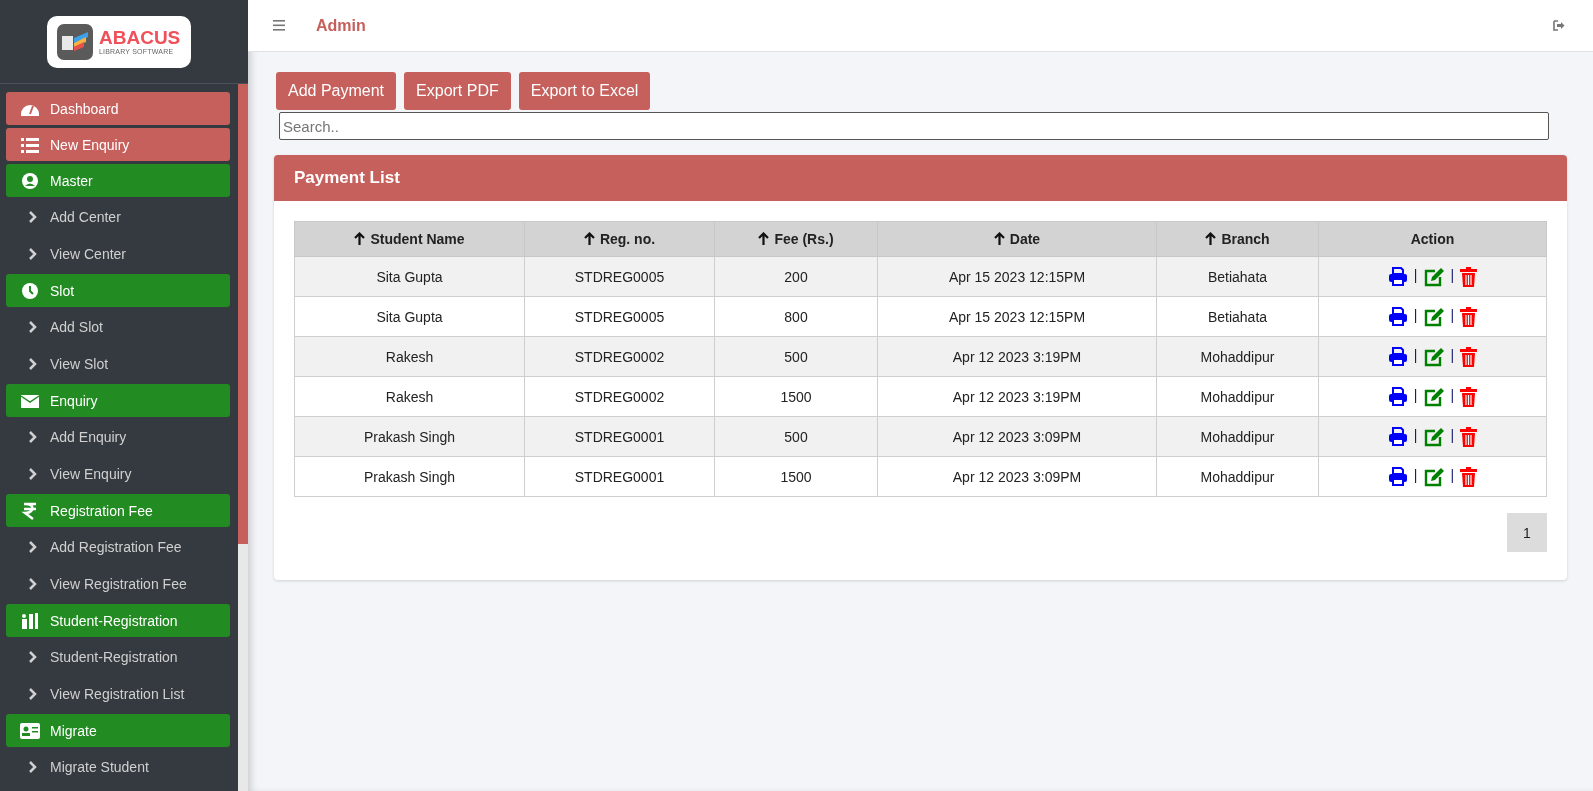 This screenshot has height=791, width=1593. Describe the element at coordinates (30, 144) in the screenshot. I see `list-icon` at that location.